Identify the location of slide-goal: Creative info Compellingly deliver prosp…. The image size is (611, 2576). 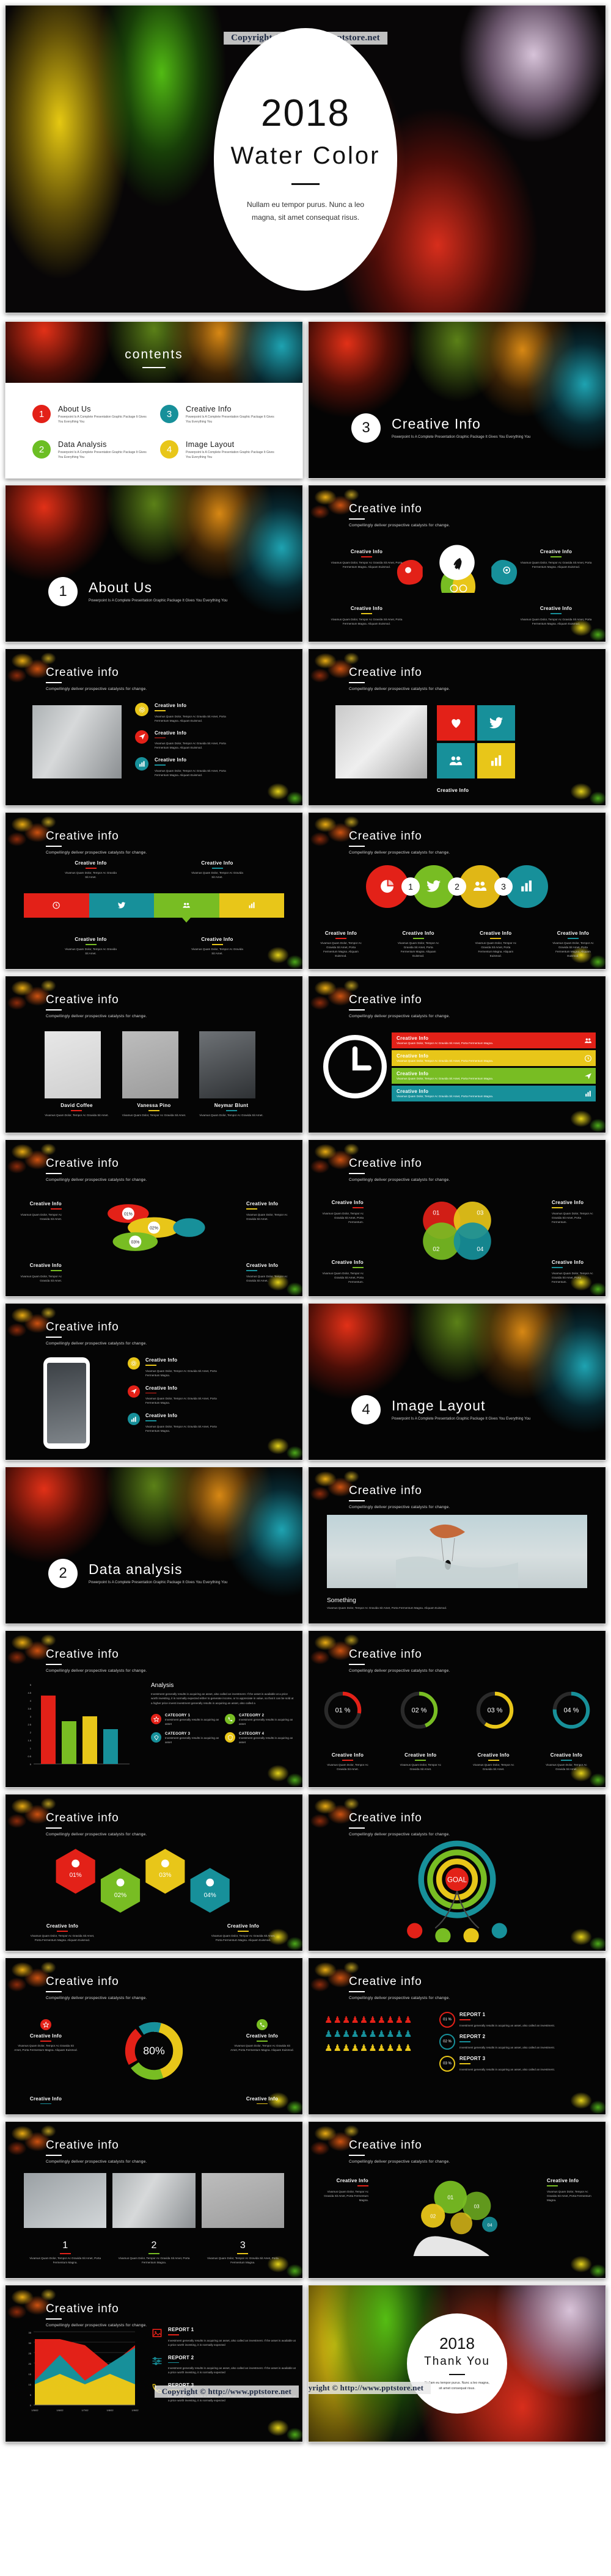
(457, 1872).